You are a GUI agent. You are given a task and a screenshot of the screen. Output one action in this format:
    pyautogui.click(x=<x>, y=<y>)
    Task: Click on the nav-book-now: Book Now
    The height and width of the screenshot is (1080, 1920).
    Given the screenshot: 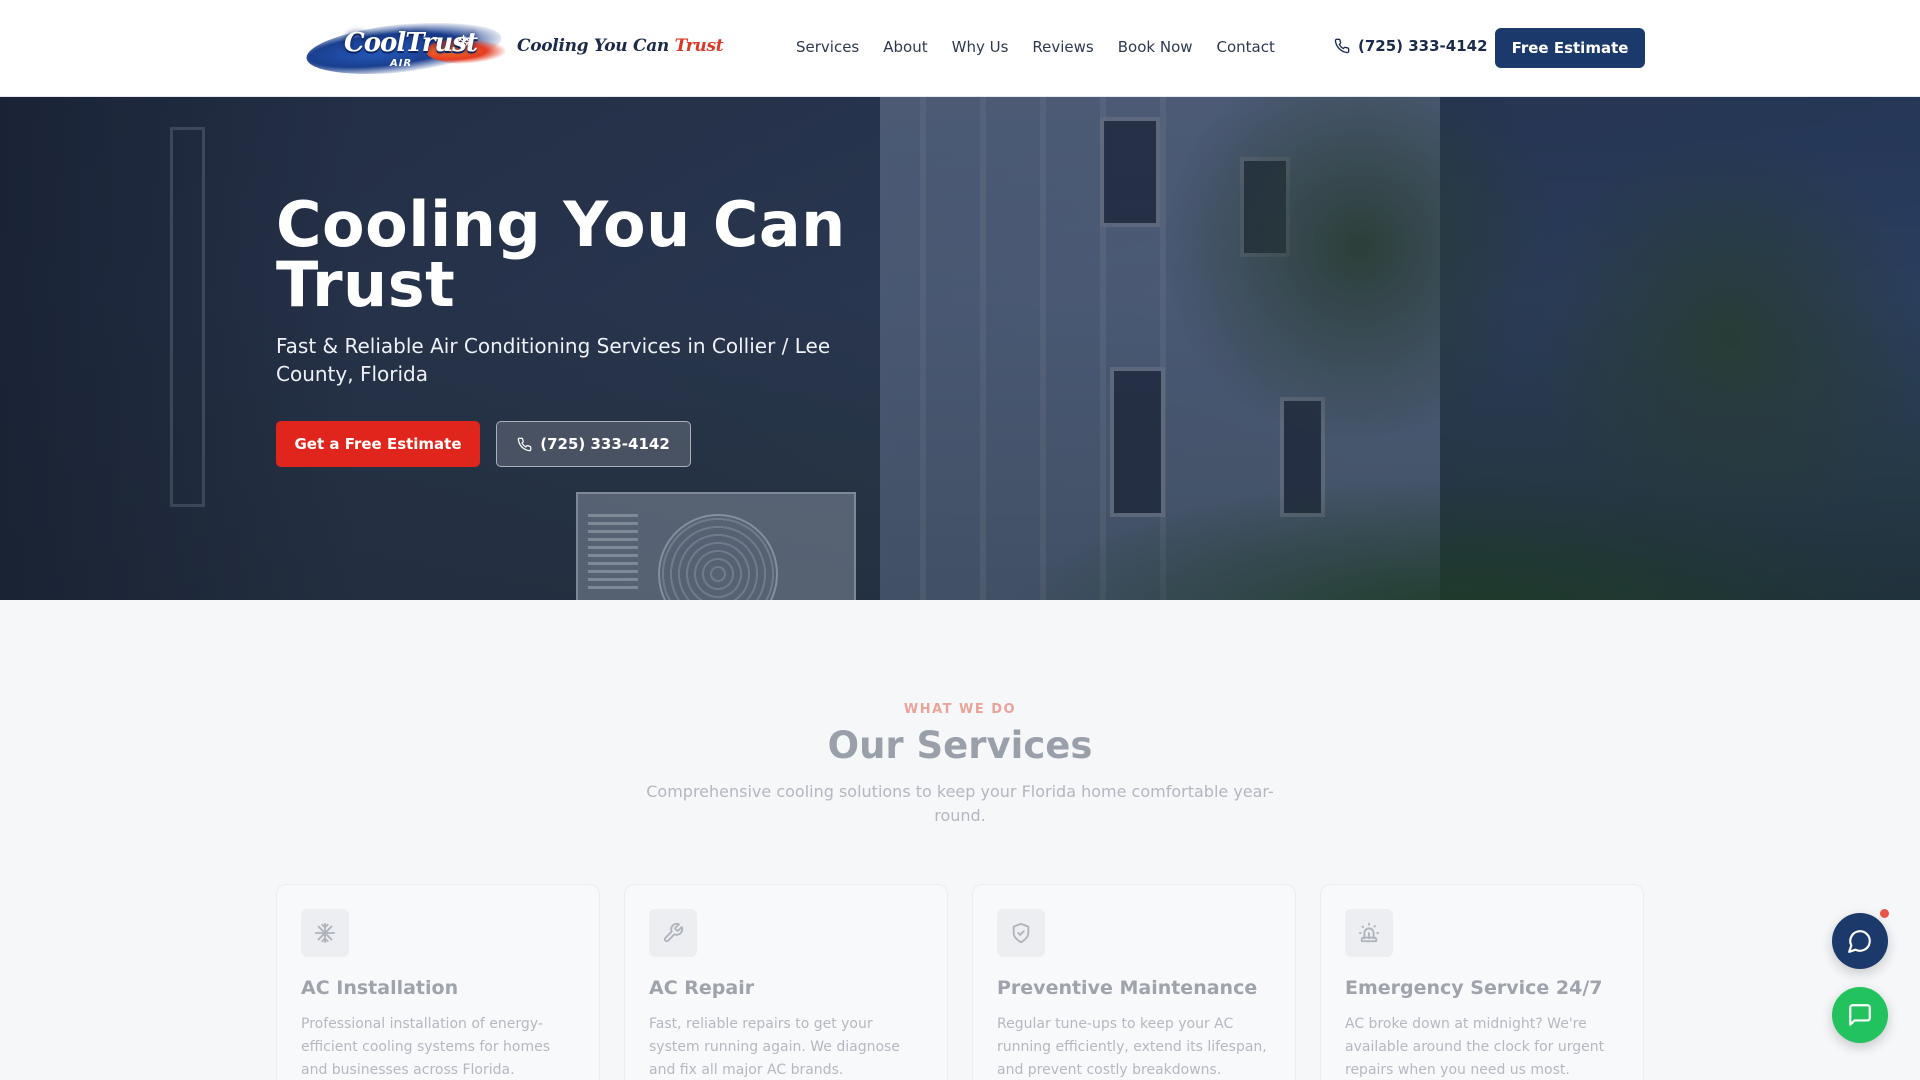 What is the action you would take?
    pyautogui.click(x=1155, y=47)
    